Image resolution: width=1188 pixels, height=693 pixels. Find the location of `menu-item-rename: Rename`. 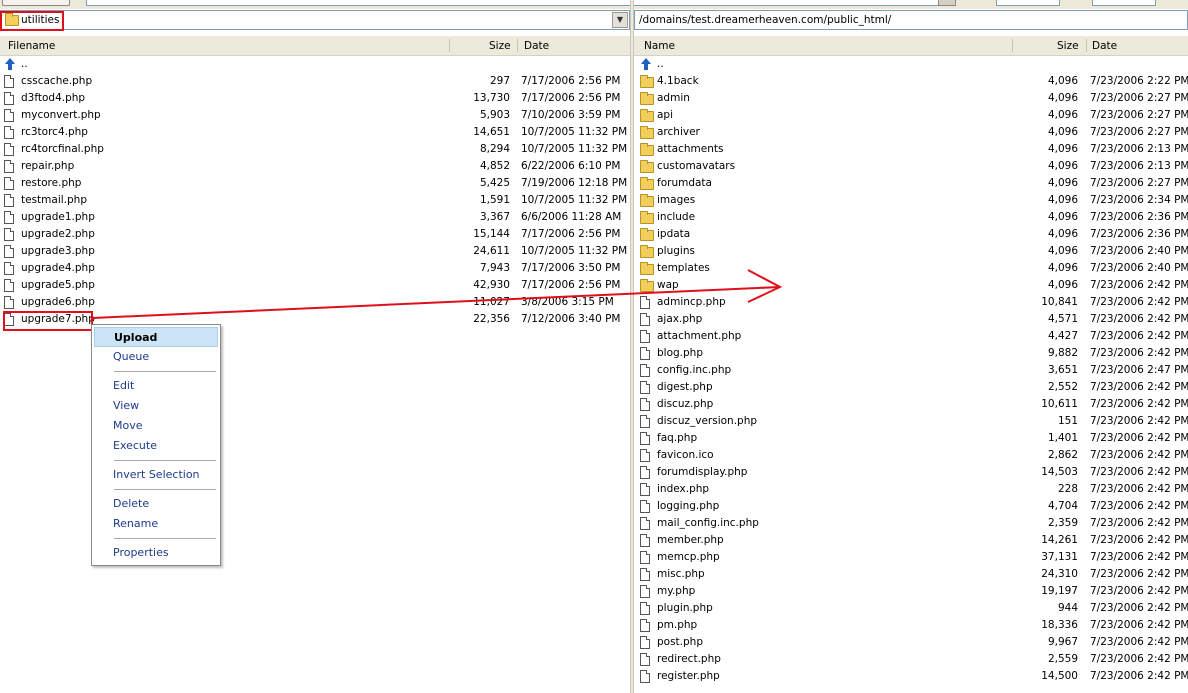

menu-item-rename: Rename is located at coordinates (156, 524).